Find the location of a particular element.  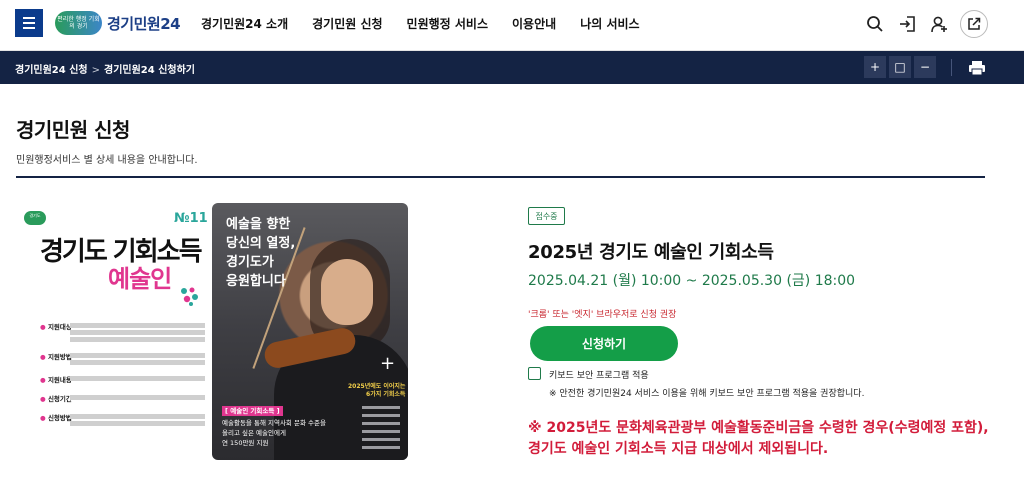

main-nav: 경기민원24 소개 경기민원 신청 민원행정 서비스 이용안내 나의 서비스 is located at coordinates (420, 23).